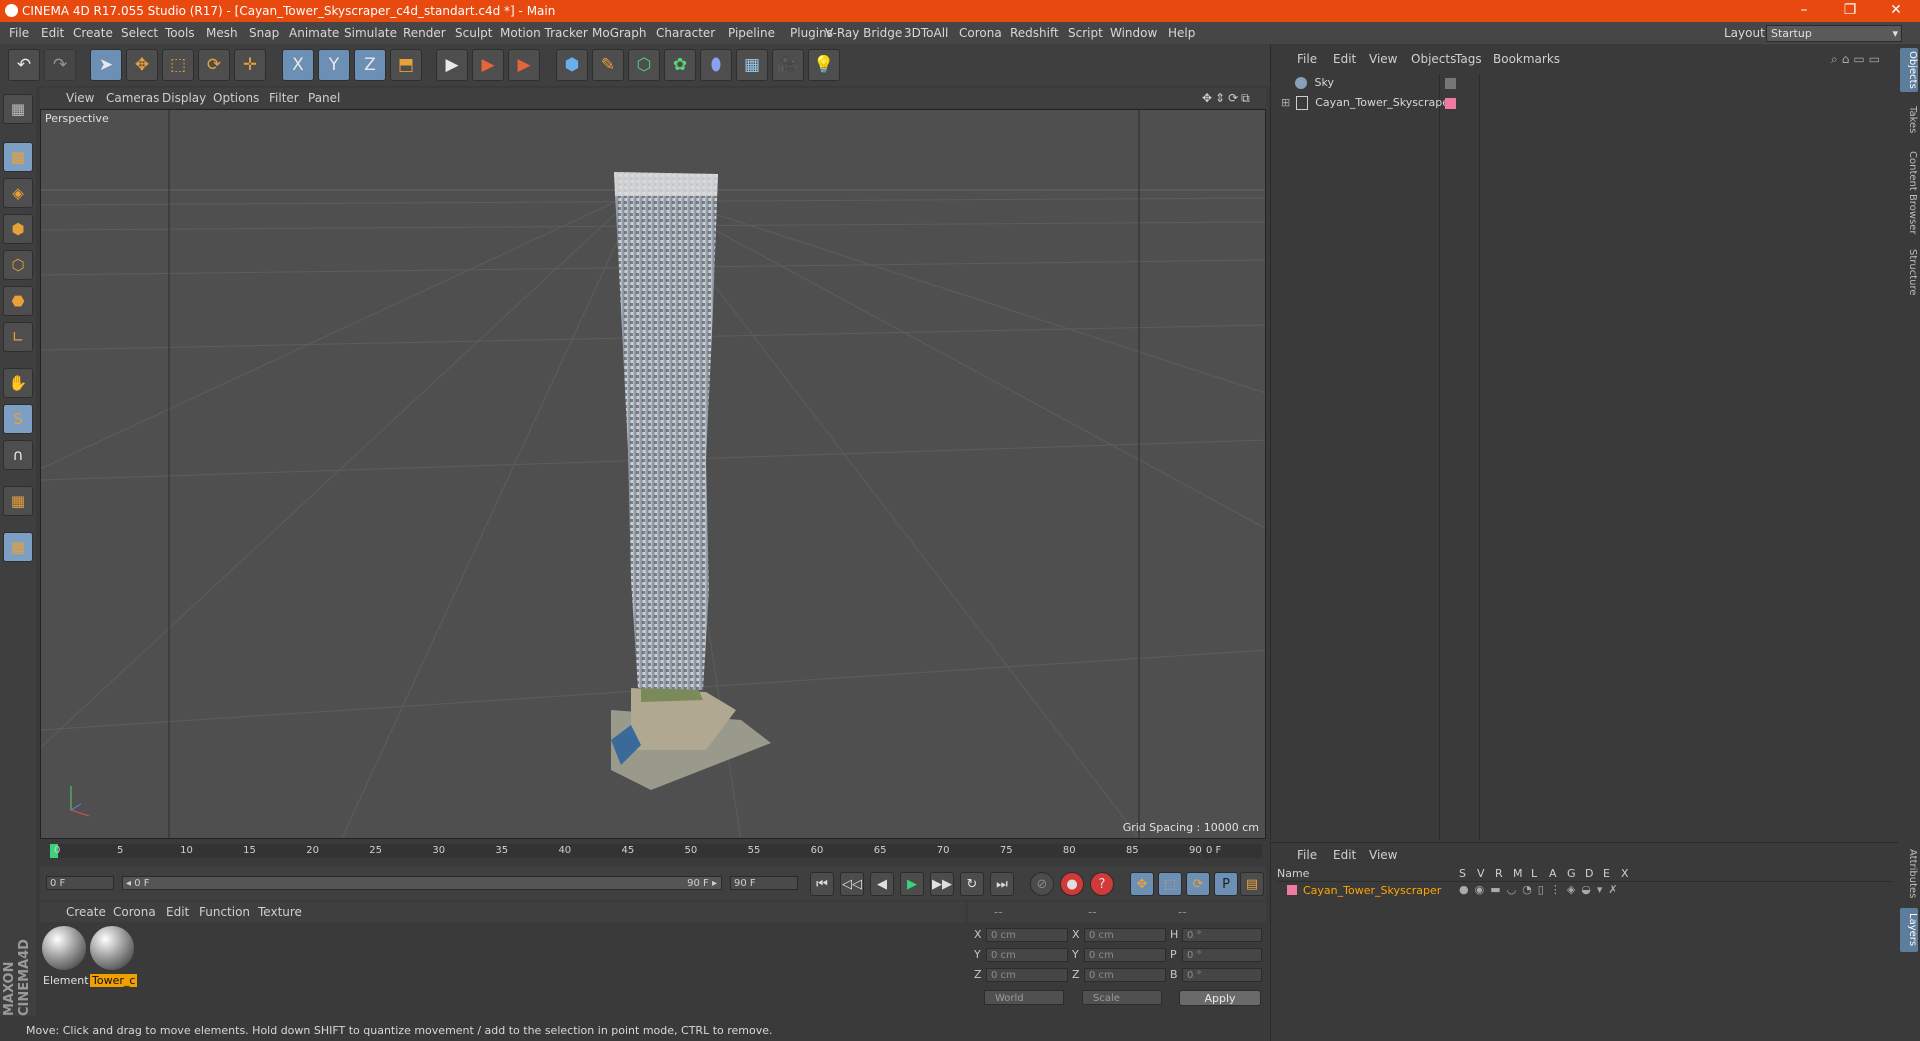  Describe the element at coordinates (19, 33) in the screenshot. I see `menu-file: File` at that location.